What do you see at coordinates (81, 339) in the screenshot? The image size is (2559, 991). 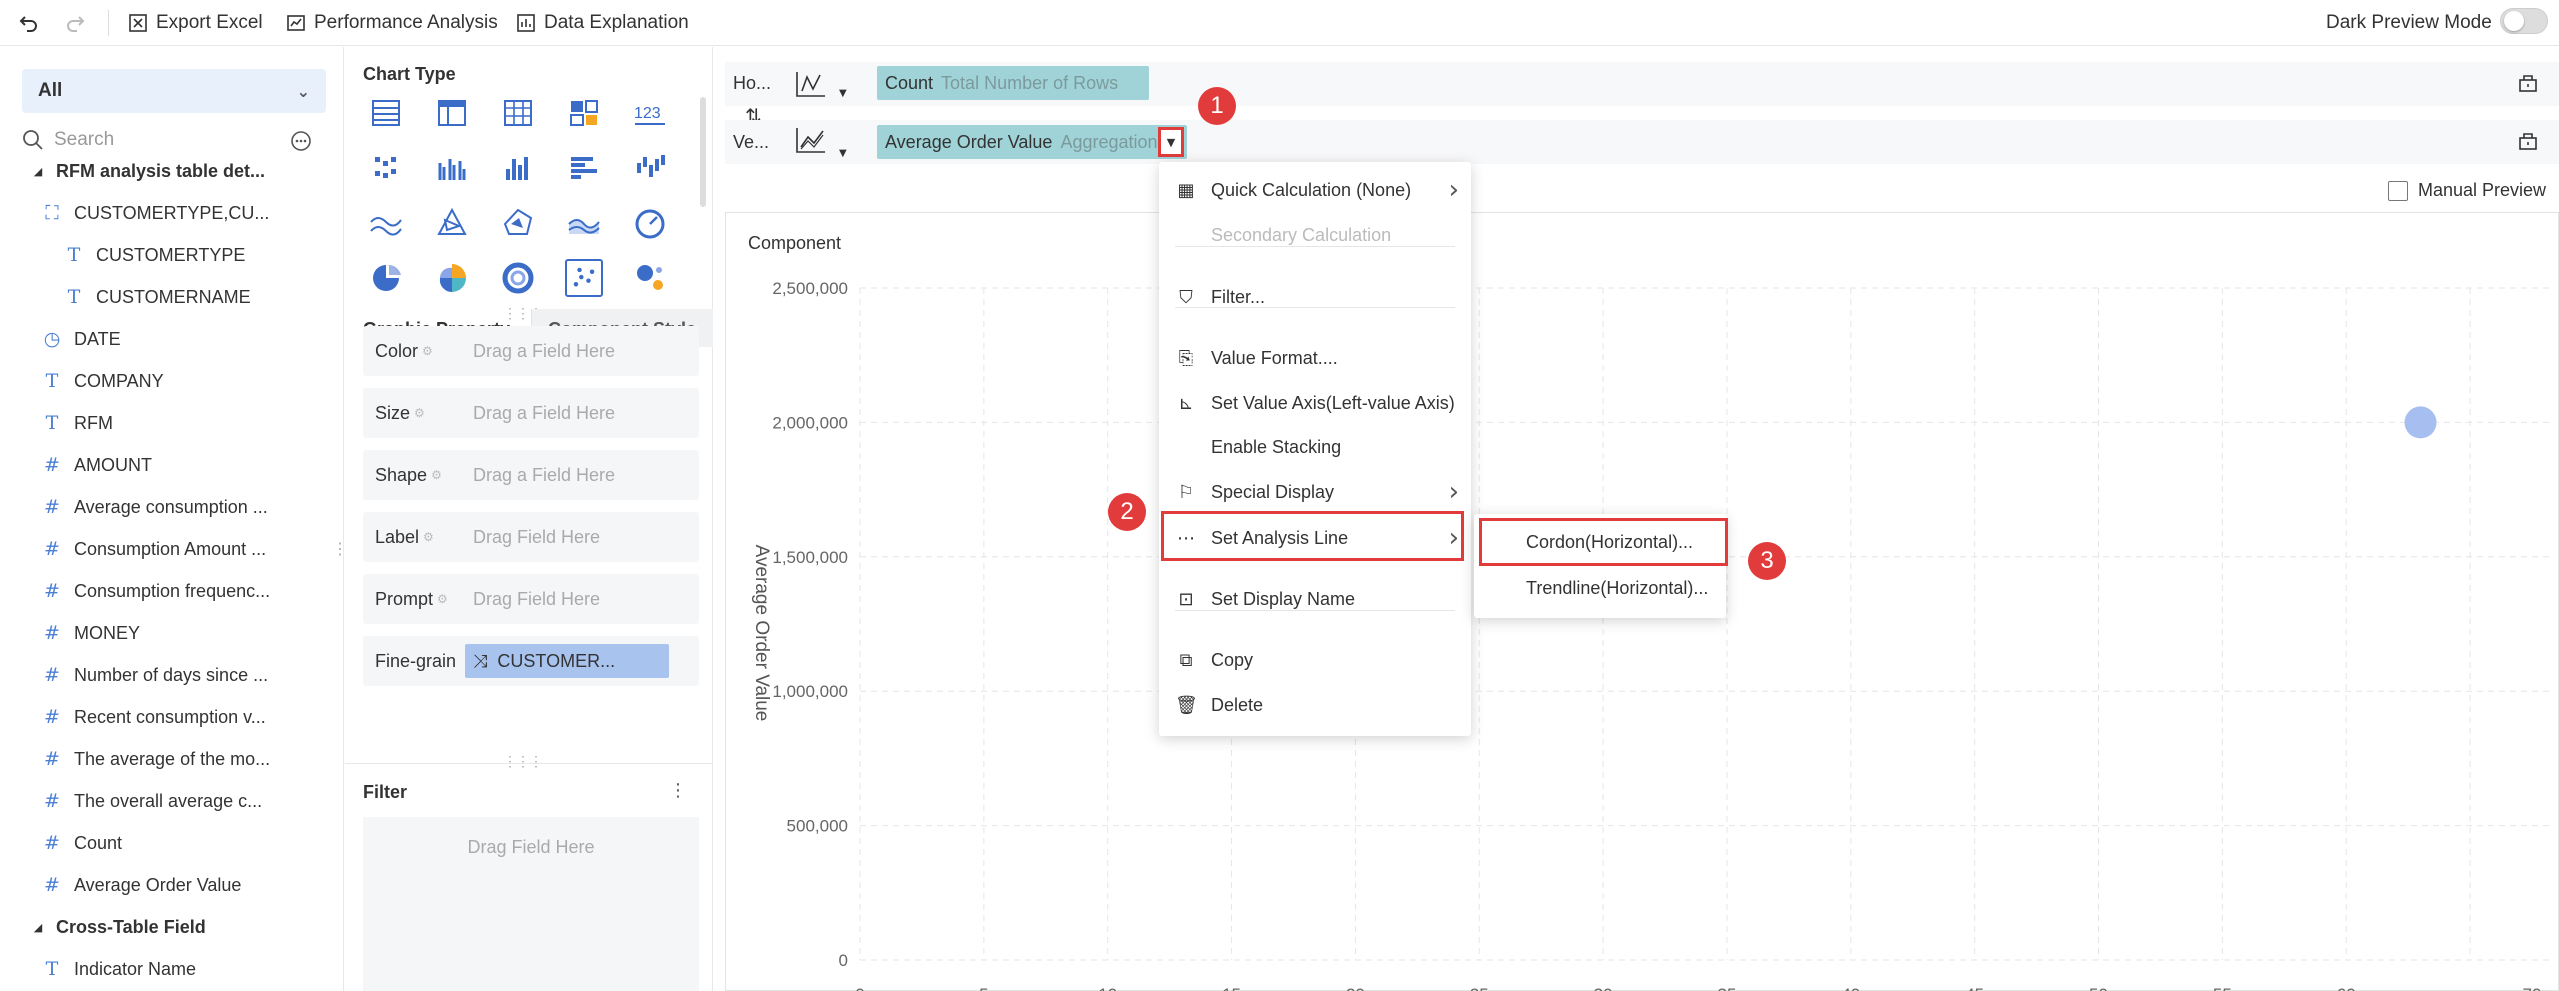 I see `field-item: ◷ DATE` at bounding box center [81, 339].